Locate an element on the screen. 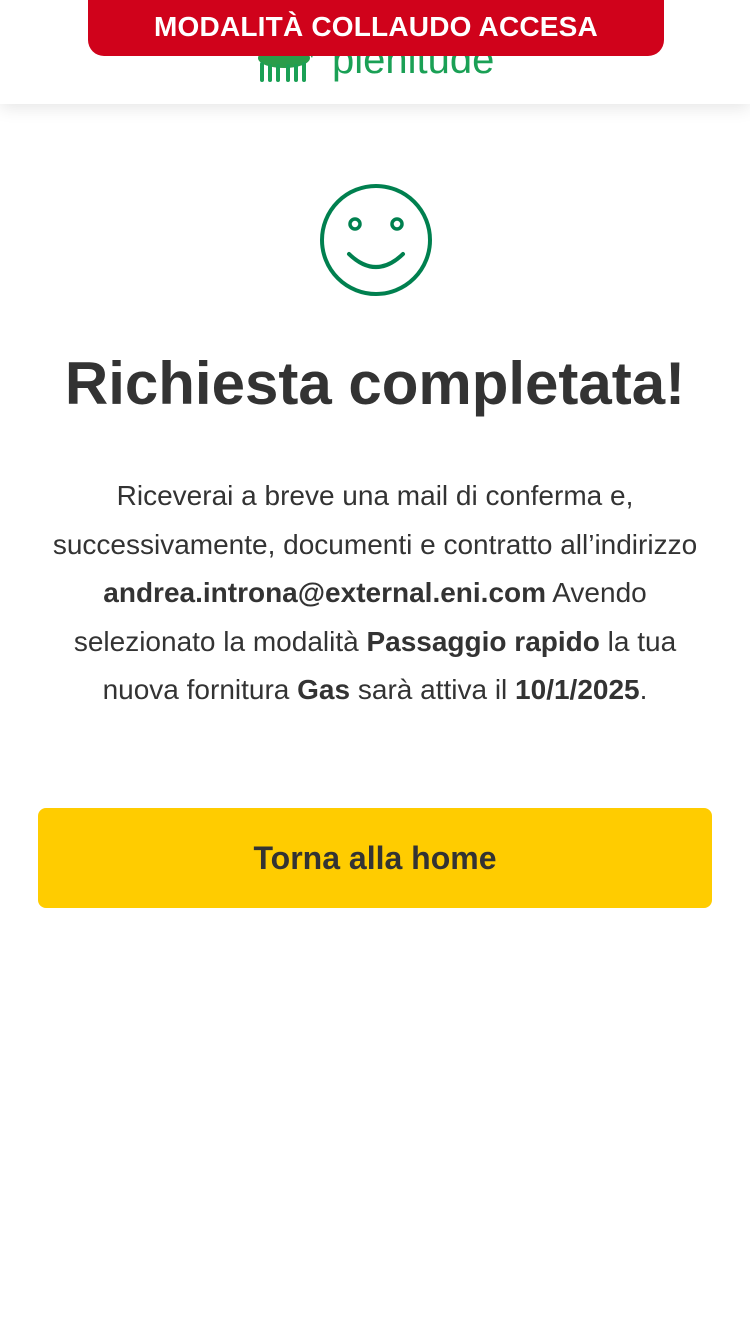  back-home-button: Torna alla home is located at coordinates (375, 858).